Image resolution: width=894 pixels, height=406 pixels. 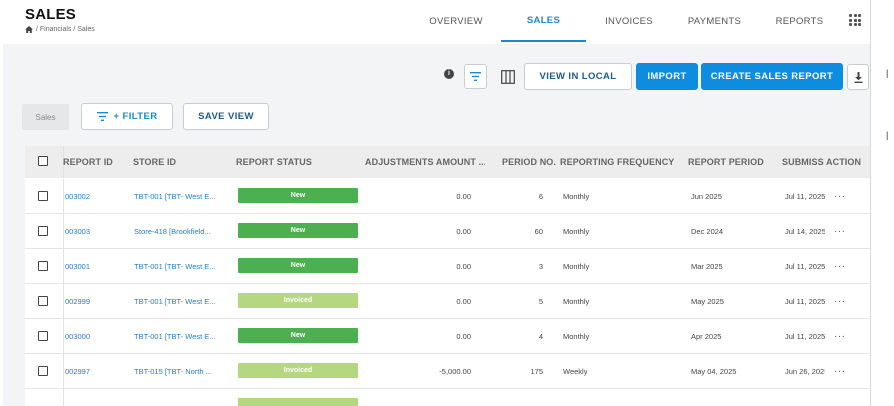 I want to click on create-sales-report-button: CREATE SALES REPORT, so click(x=772, y=76).